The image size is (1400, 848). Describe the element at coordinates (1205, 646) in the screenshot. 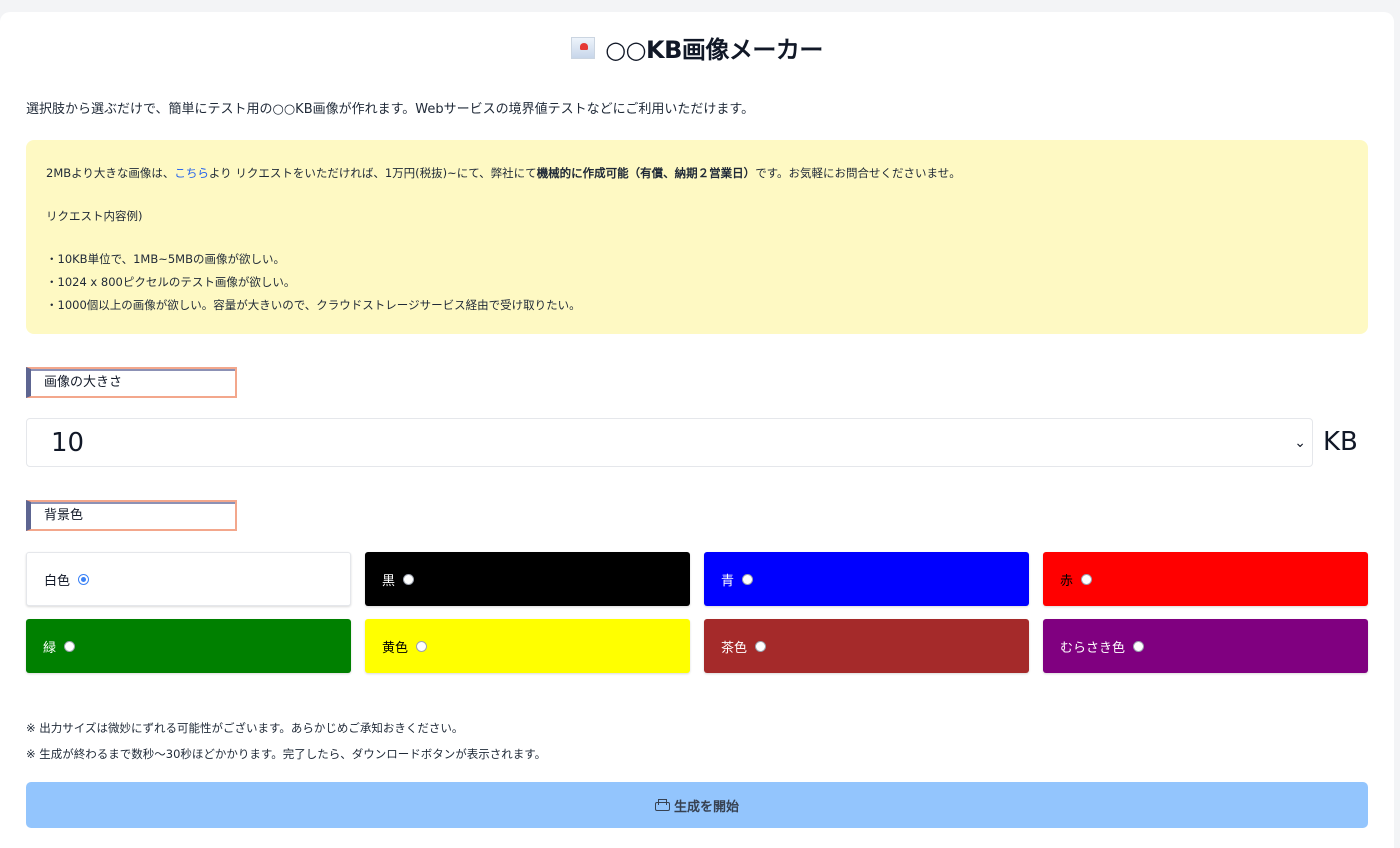

I see `color-option: むらさき色` at that location.